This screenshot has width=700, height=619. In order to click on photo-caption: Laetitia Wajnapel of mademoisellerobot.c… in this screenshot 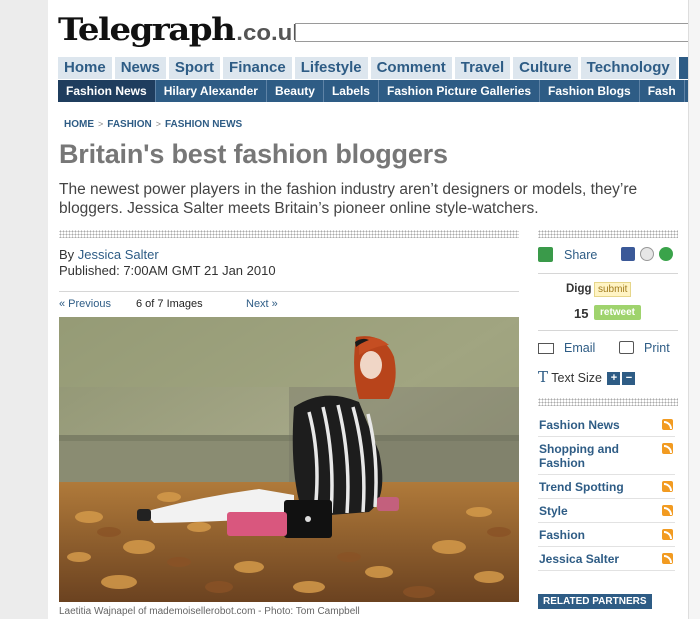, I will do `click(209, 611)`.